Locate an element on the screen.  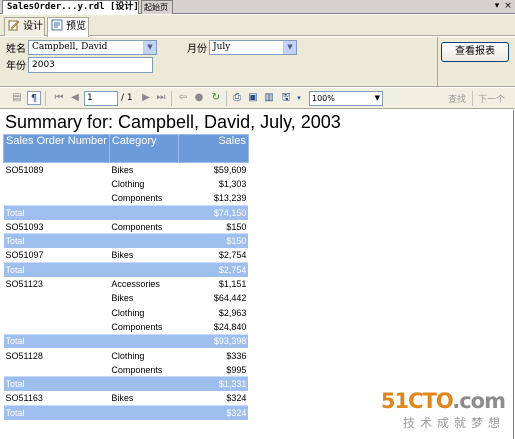
cell-sales: $1,151 is located at coordinates (232, 284).